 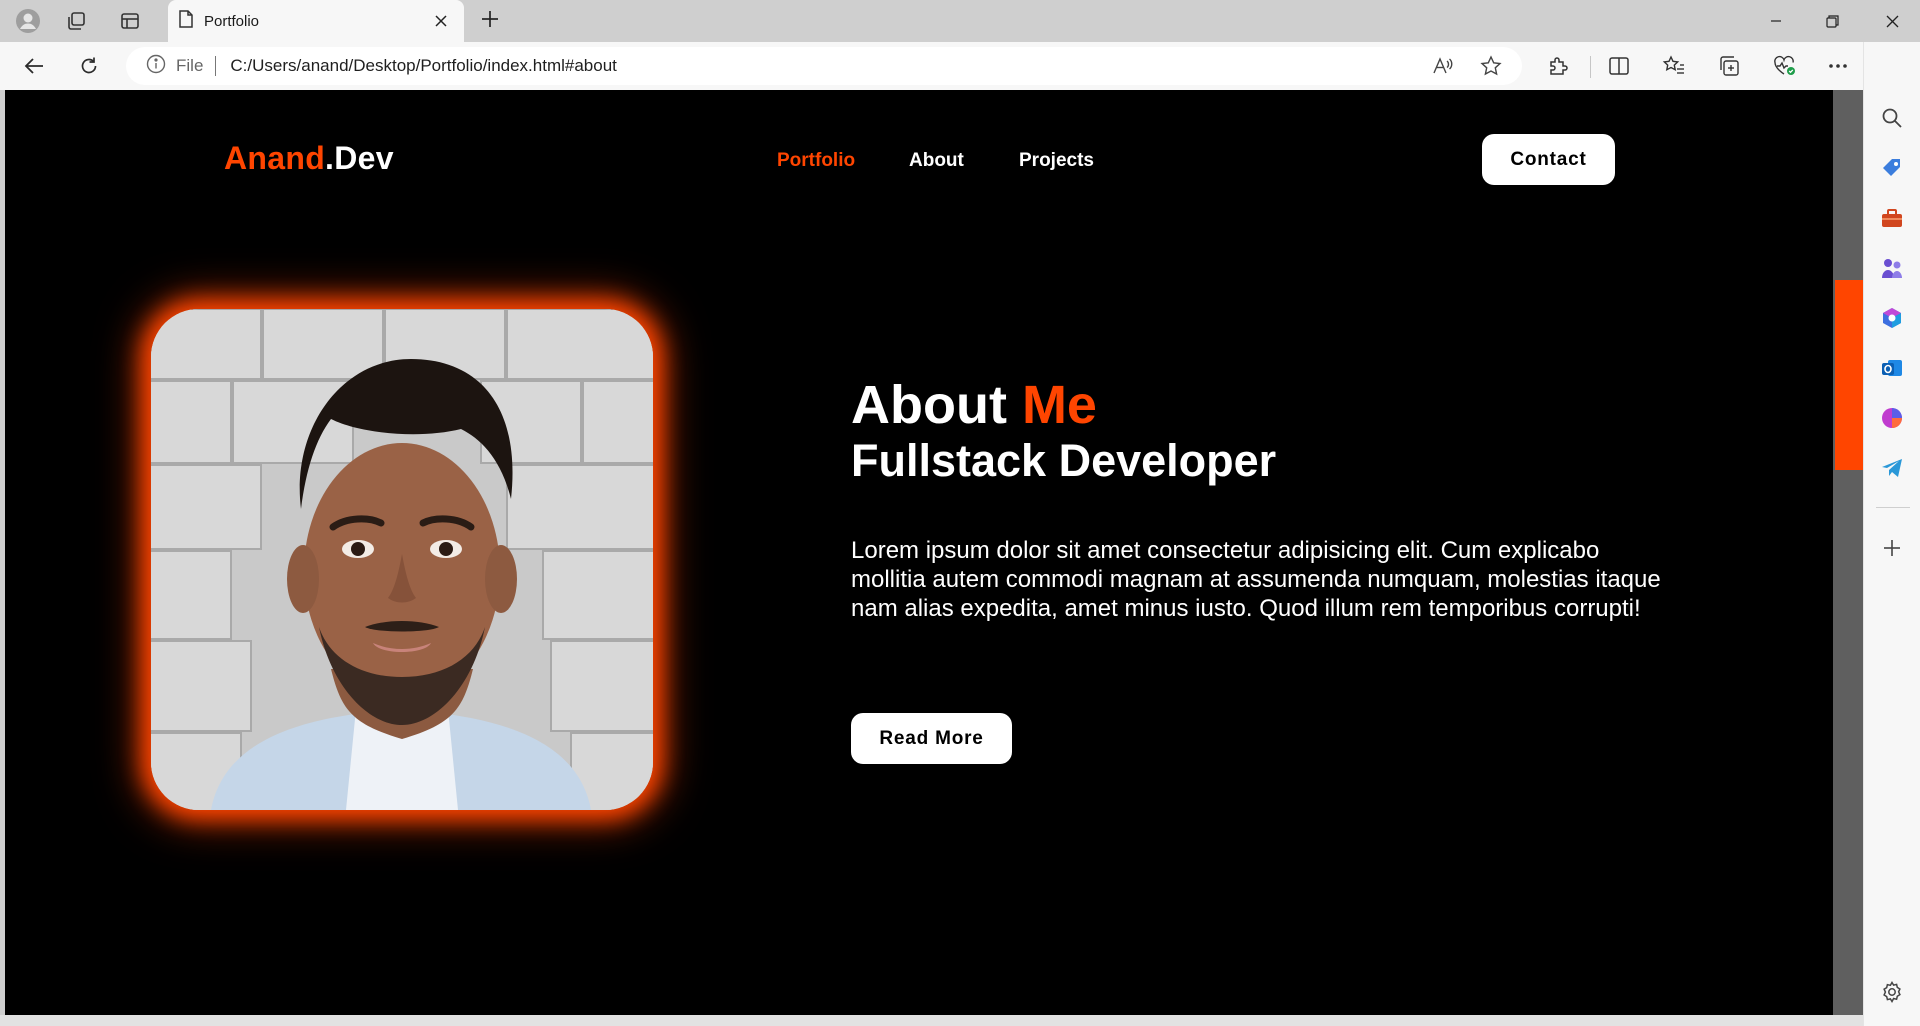 What do you see at coordinates (960, 21) in the screenshot?
I see `title-bar: Portfolio` at bounding box center [960, 21].